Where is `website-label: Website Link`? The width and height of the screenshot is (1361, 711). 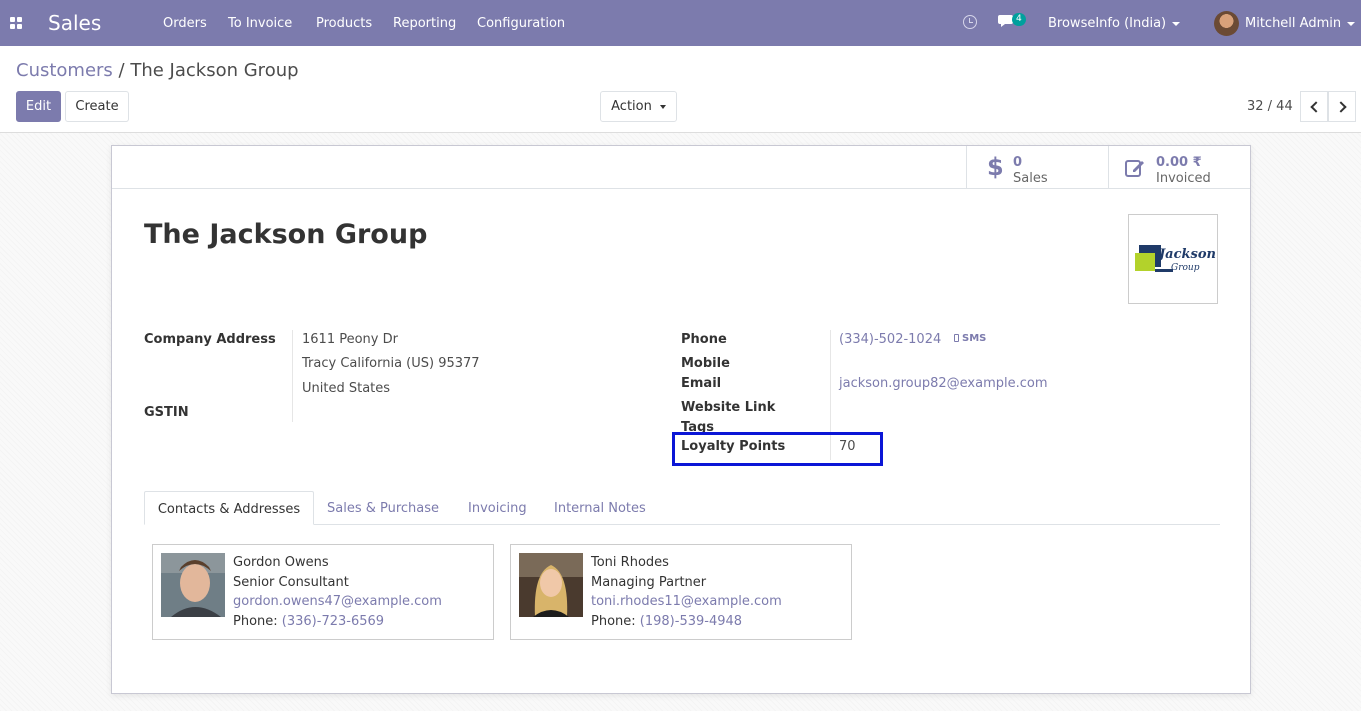 website-label: Website Link is located at coordinates (728, 407).